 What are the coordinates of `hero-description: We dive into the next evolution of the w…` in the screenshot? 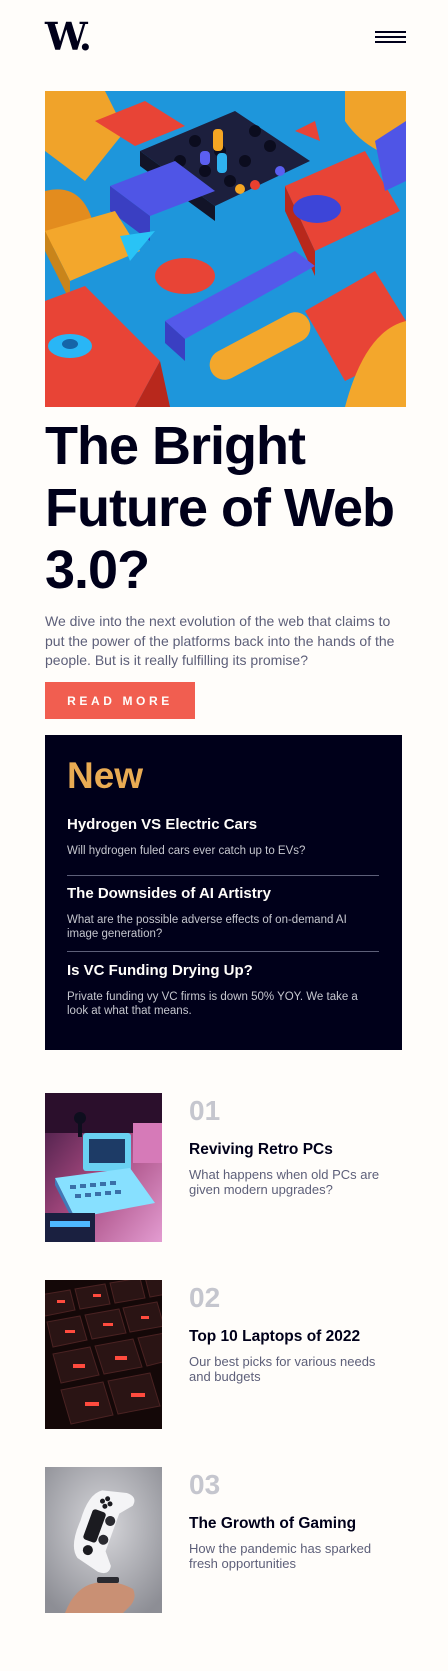 It's located at (220, 640).